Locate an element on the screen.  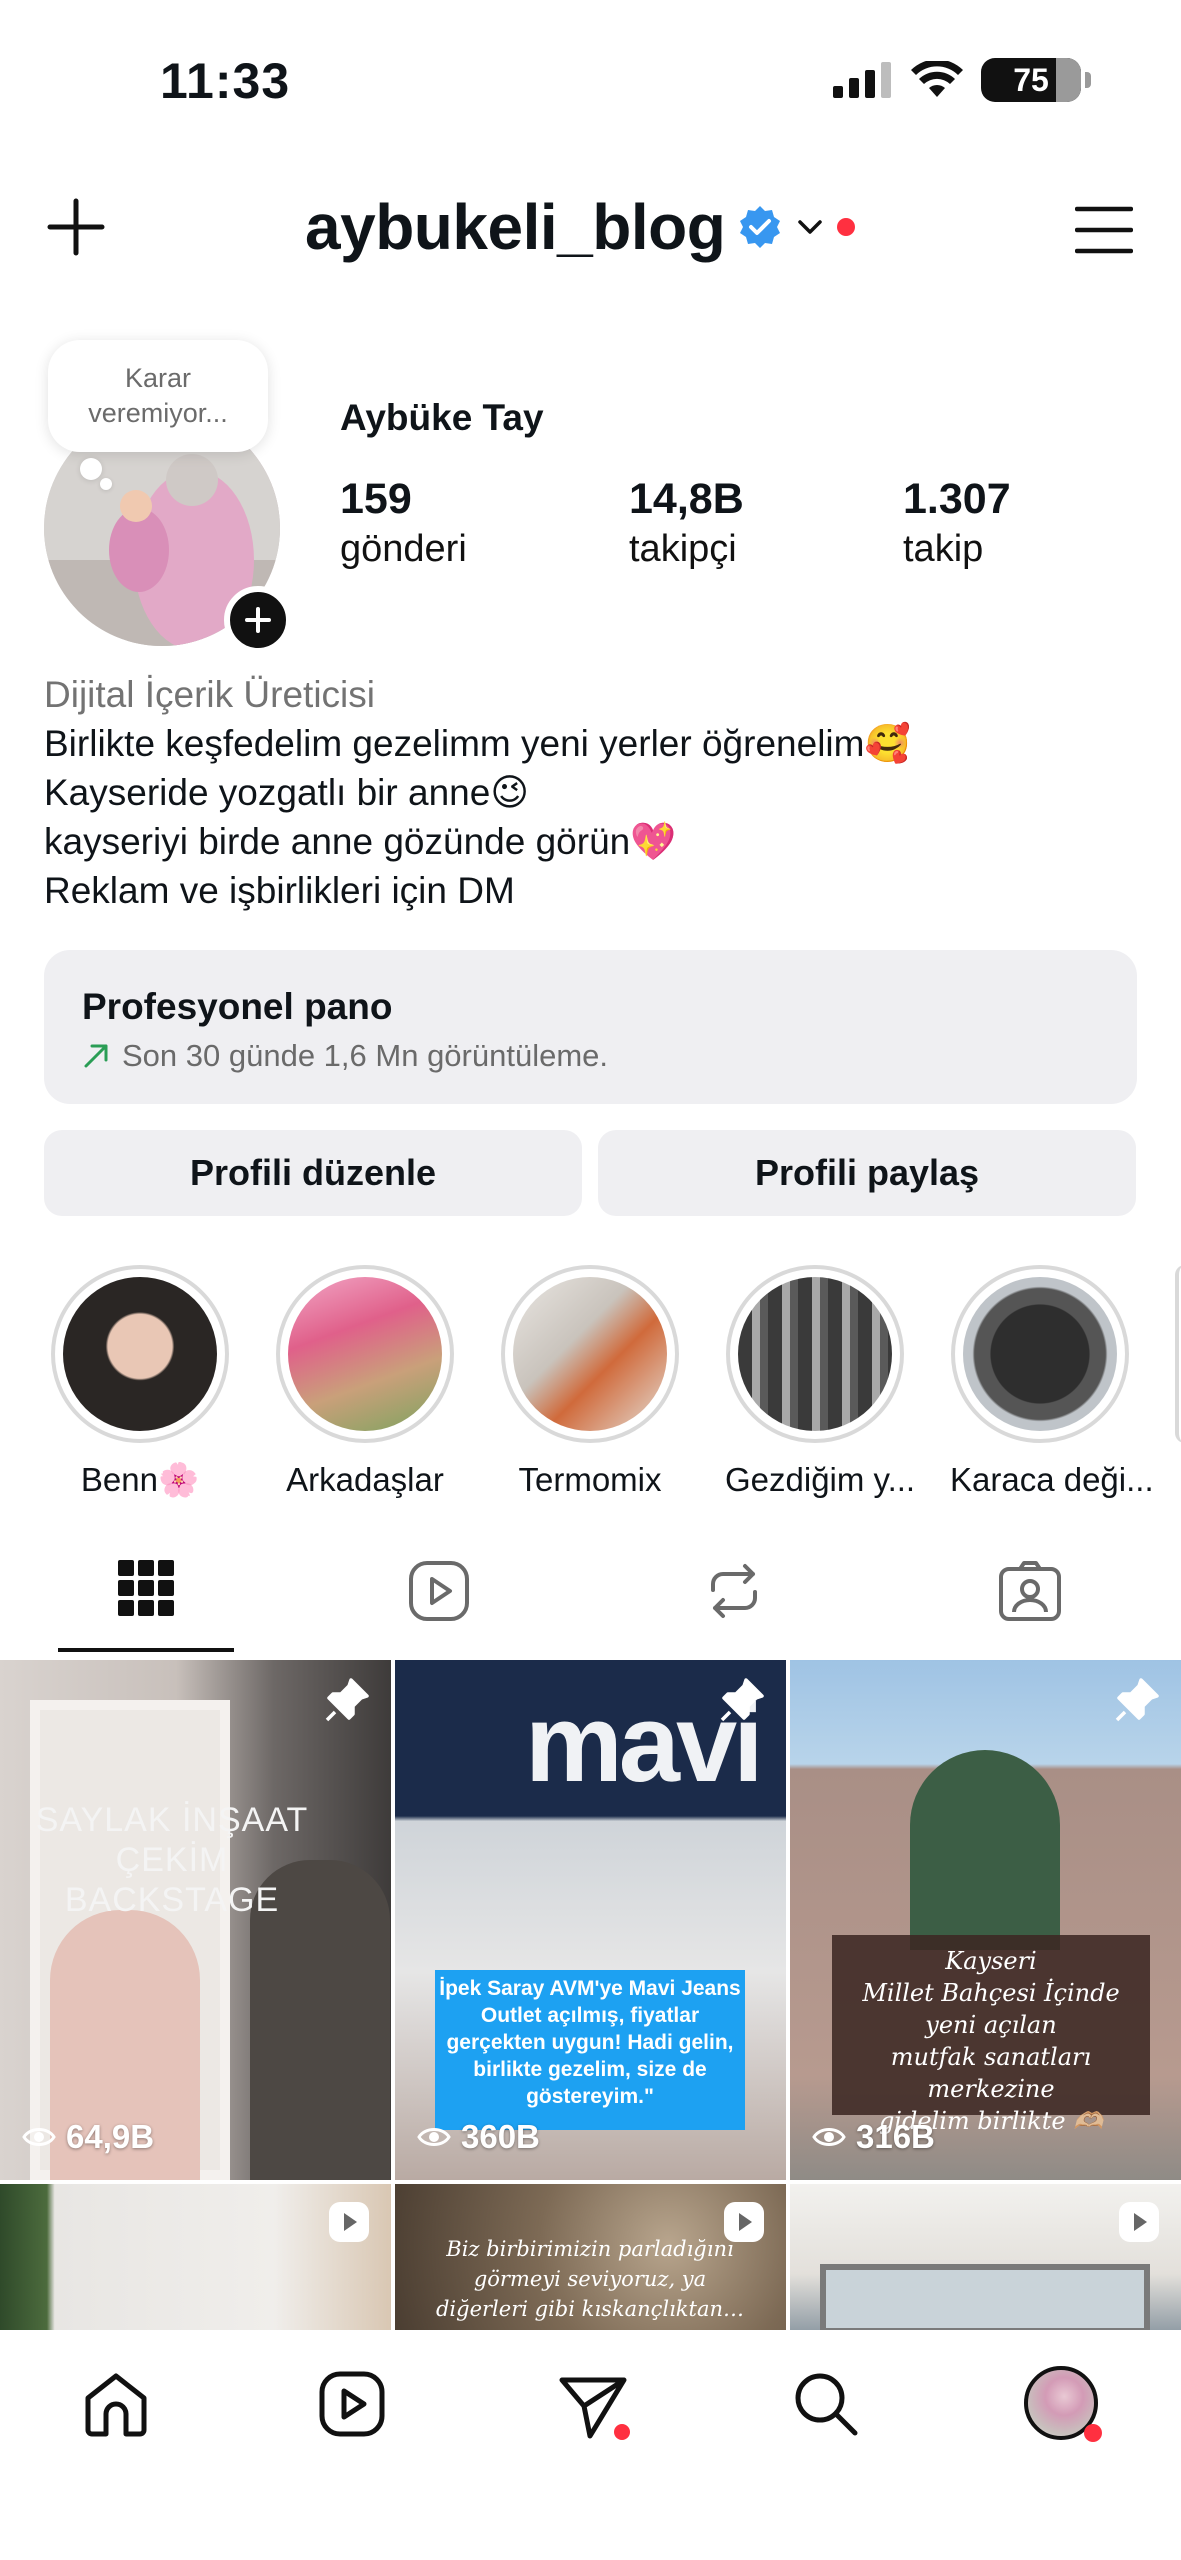
hamburger-menu-icon is located at coordinates (1104, 230).